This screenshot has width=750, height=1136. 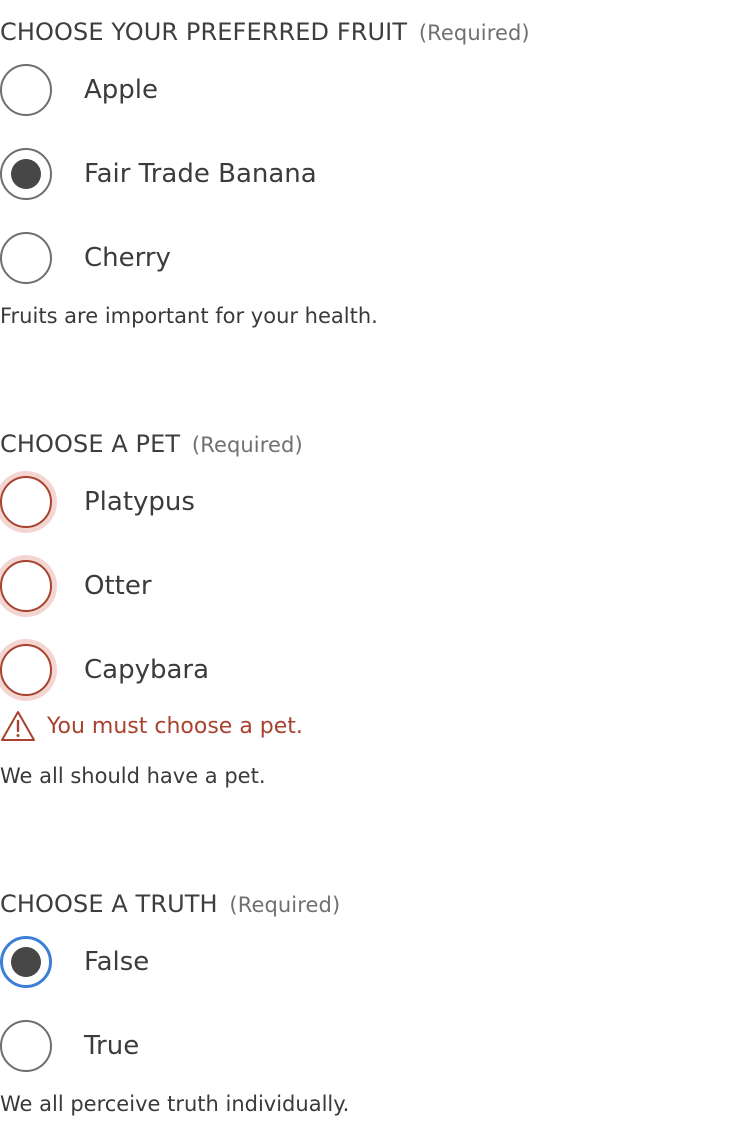 I want to click on radio-label-false: False, so click(x=116, y=962).